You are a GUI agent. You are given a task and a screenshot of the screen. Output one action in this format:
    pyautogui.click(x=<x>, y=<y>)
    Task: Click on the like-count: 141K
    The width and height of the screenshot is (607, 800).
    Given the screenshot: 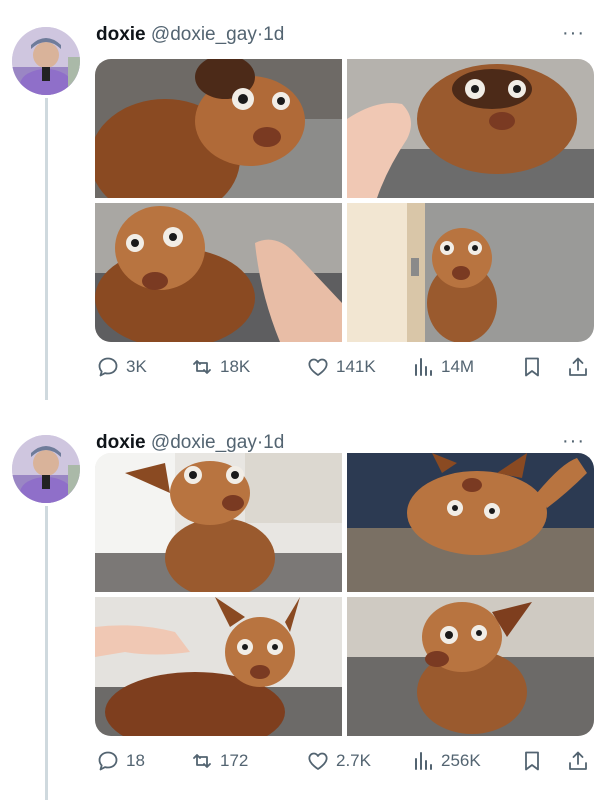 What is the action you would take?
    pyautogui.click(x=356, y=366)
    